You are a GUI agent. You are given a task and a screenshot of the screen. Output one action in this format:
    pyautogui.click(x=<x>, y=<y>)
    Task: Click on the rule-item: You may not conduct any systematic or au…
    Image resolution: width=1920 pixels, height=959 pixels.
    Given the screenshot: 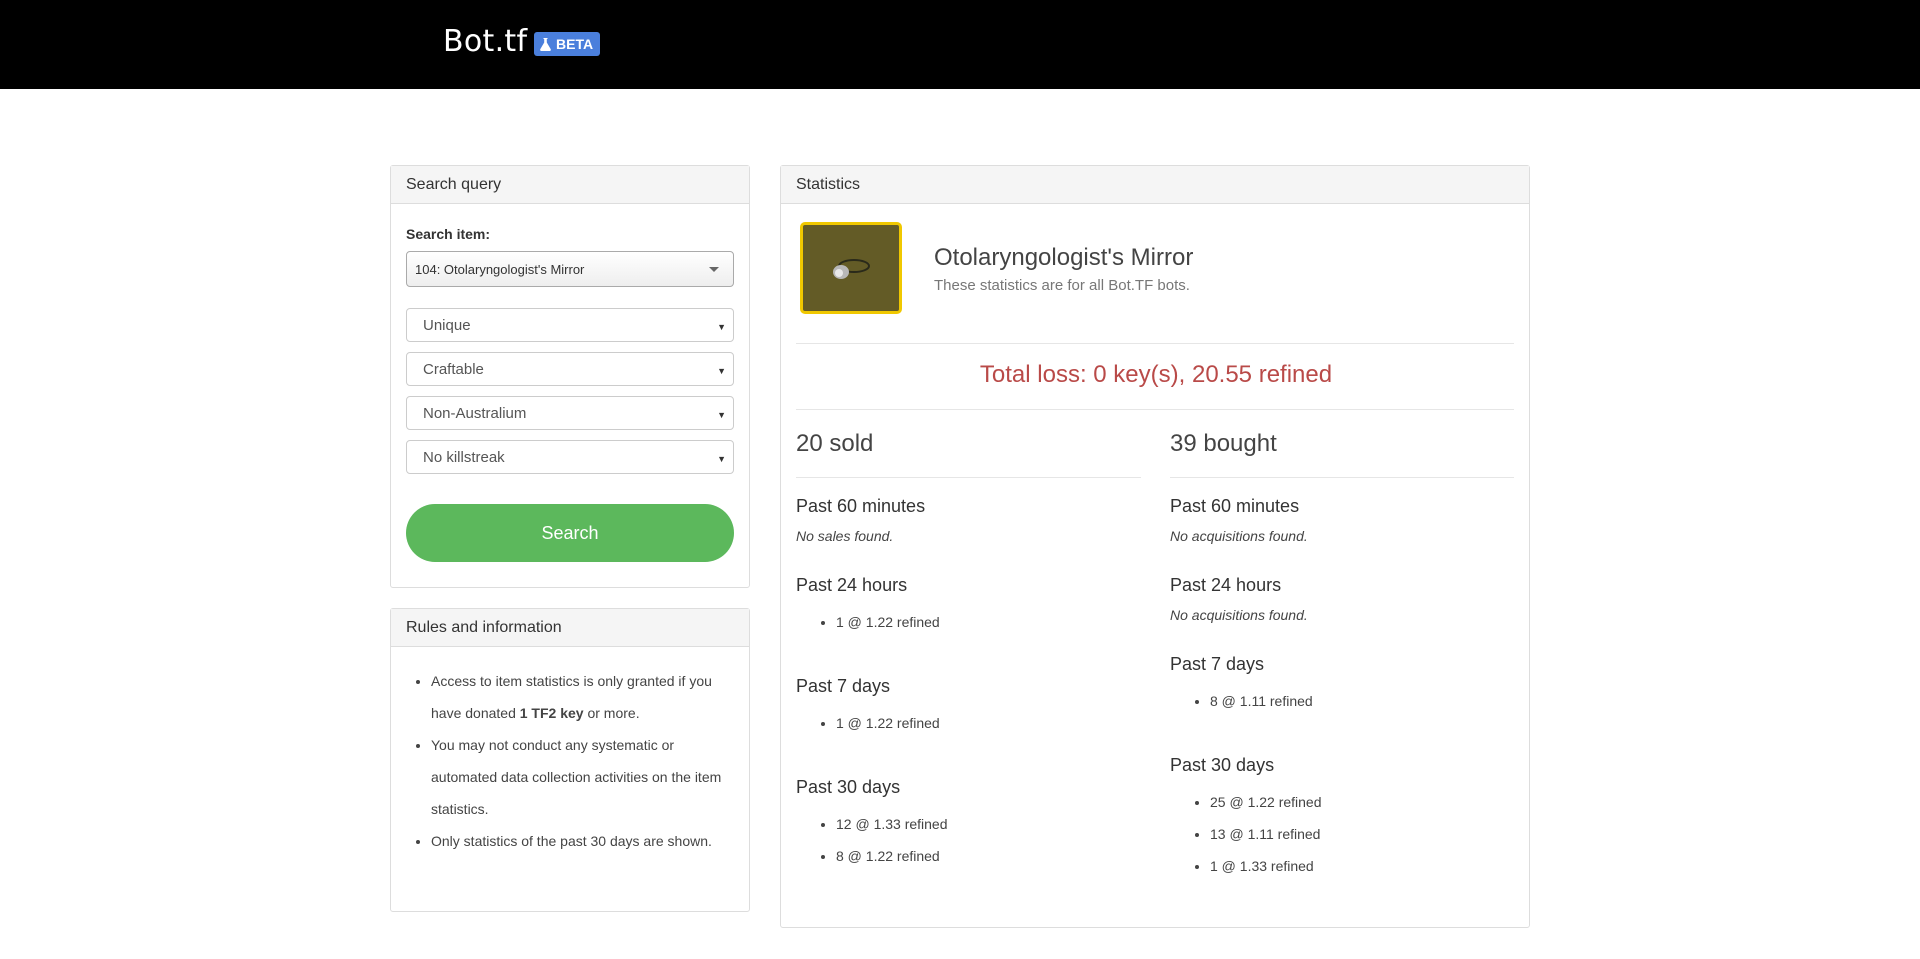 What is the action you would take?
    pyautogui.click(x=581, y=777)
    